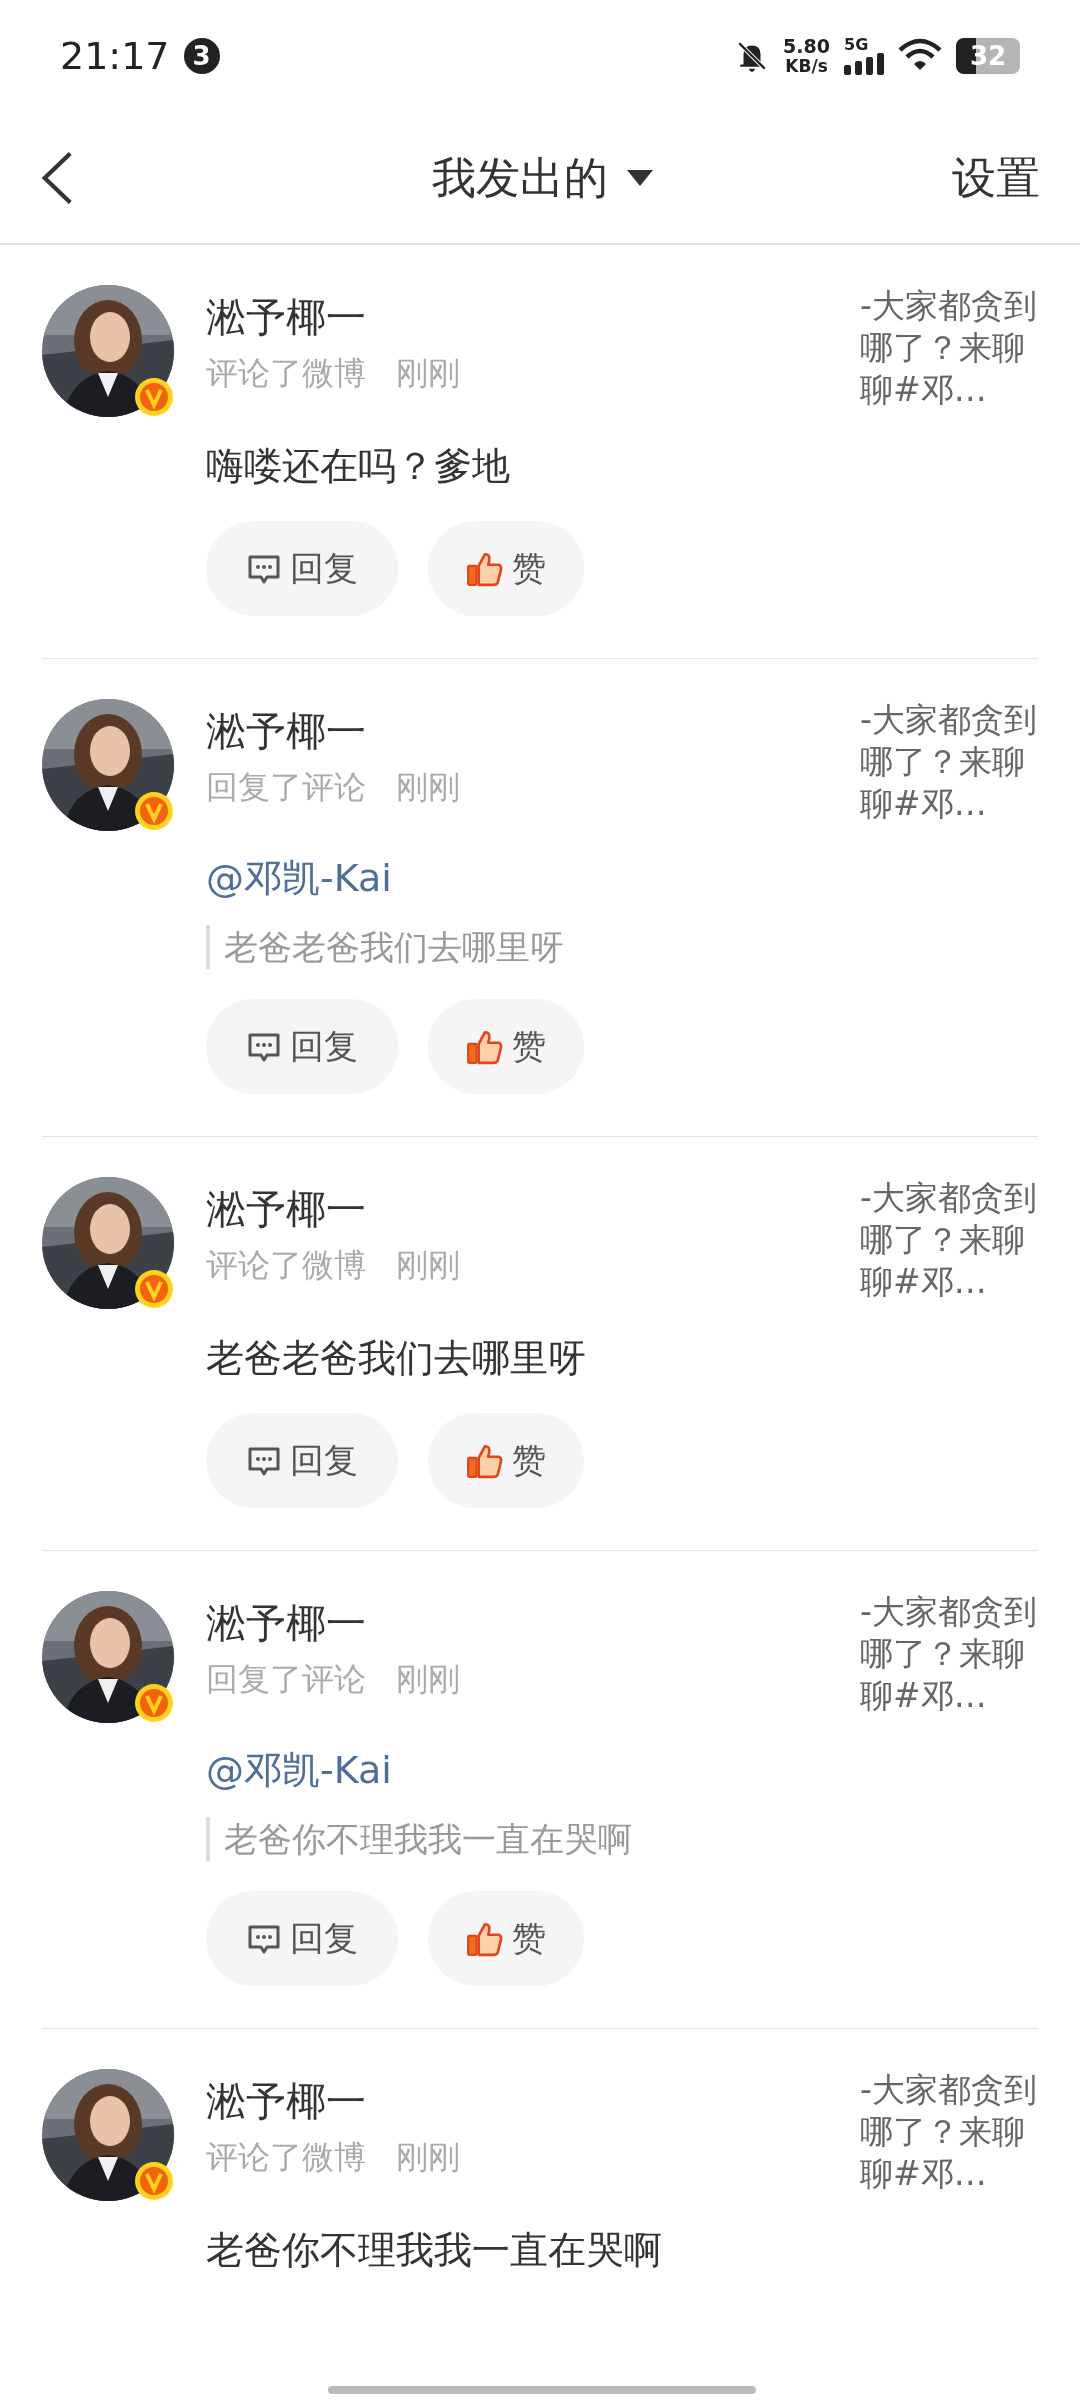 This screenshot has height=2400, width=1080. I want to click on quoted-comment: 老爸老爸我们去哪里呀, so click(622, 947).